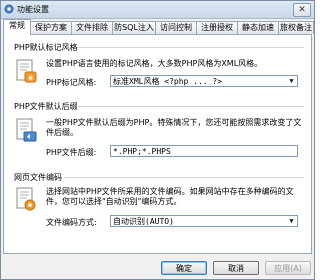 The image size is (320, 280). Describe the element at coordinates (296, 27) in the screenshot. I see `tab-copyright-notes: 旅权备注` at that location.